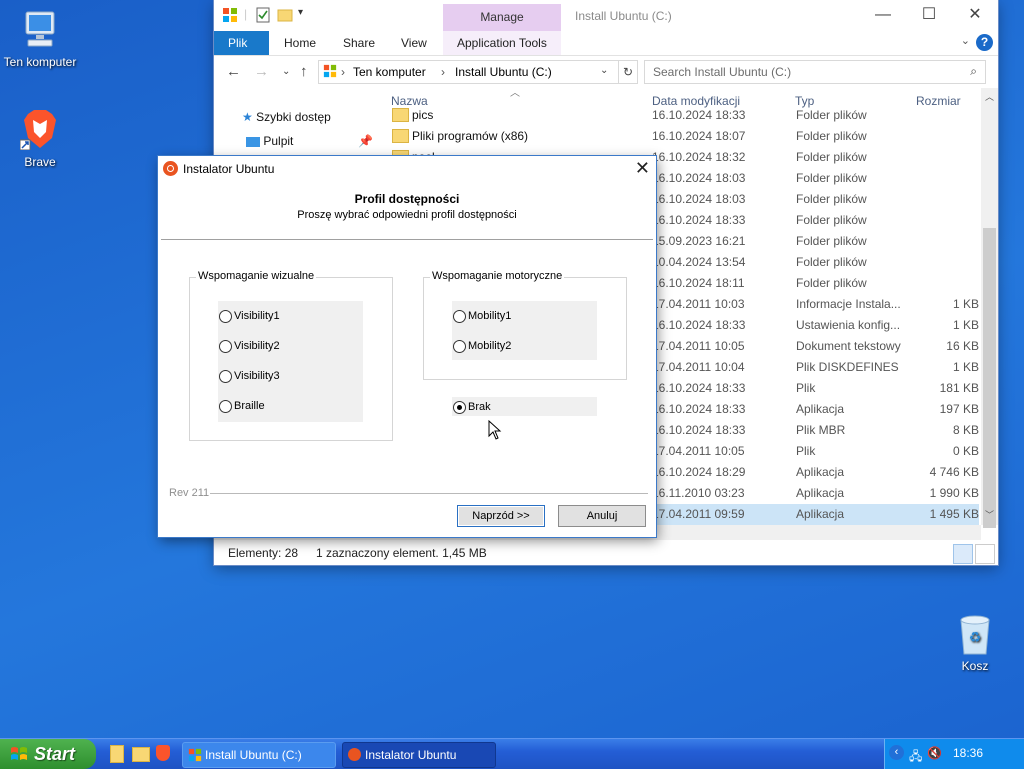 The image size is (1024, 769). I want to click on desktop-icon-label: Brave, so click(40, 162).